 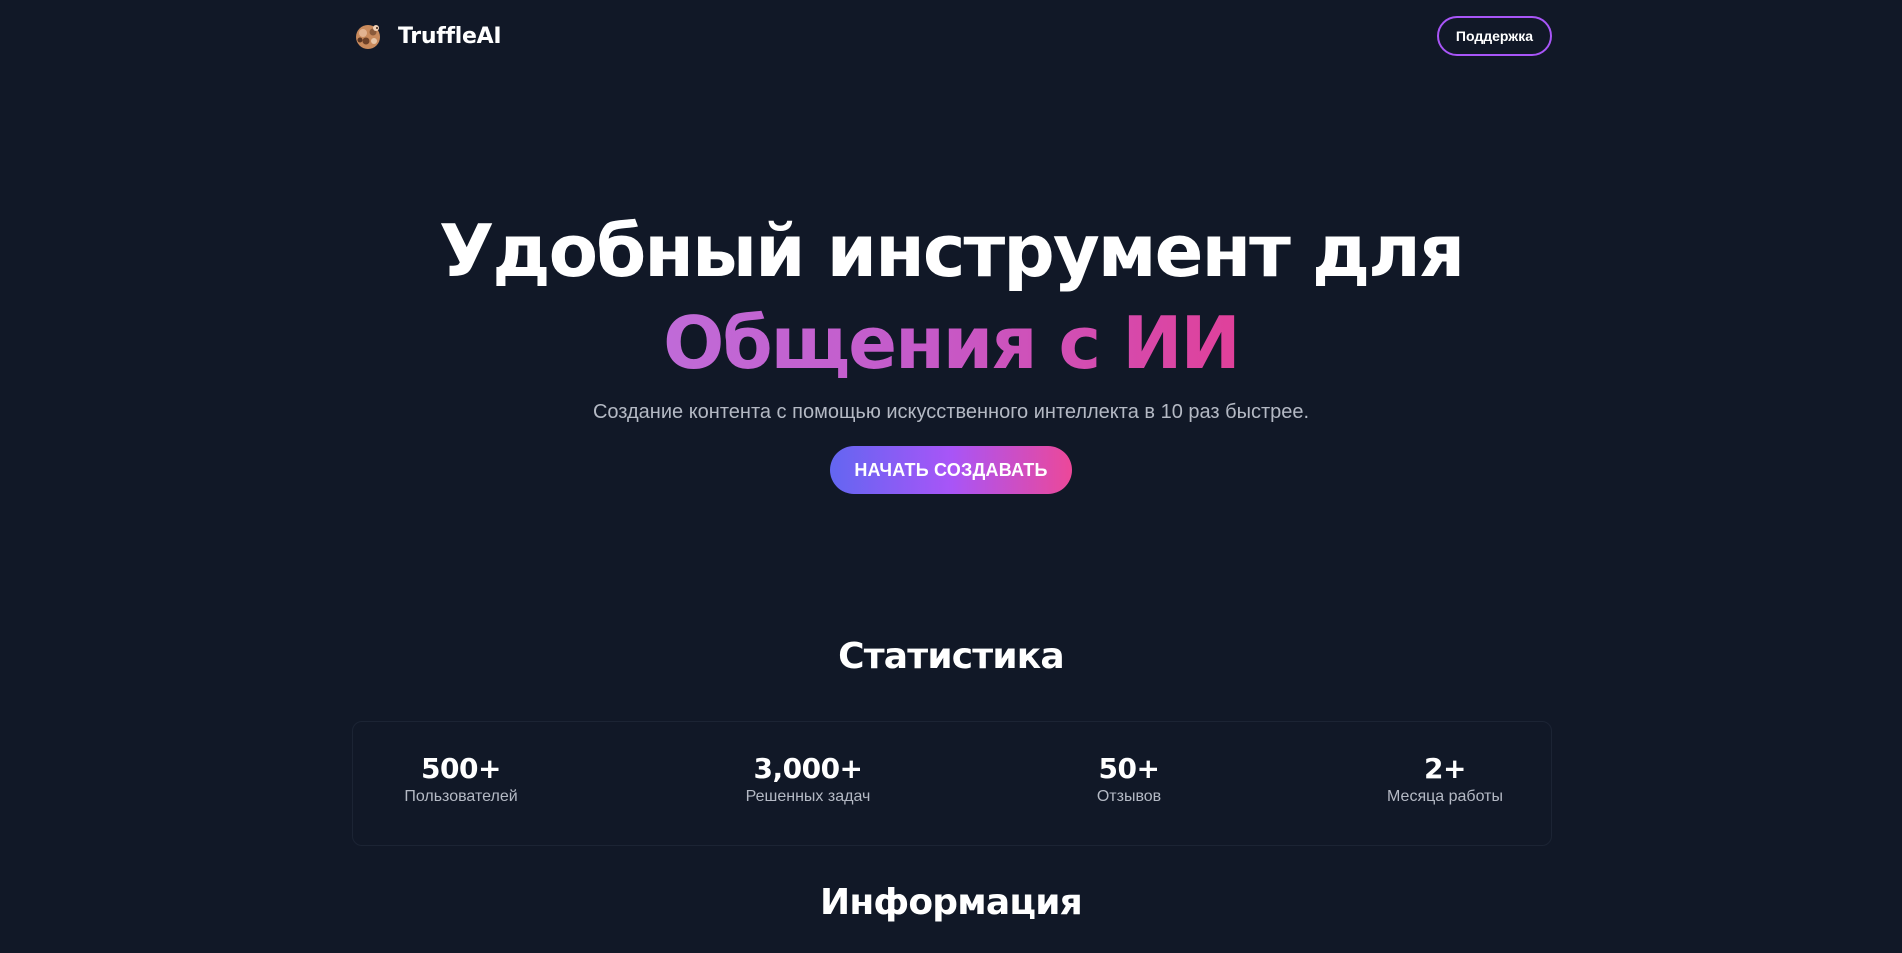 What do you see at coordinates (951, 902) in the screenshot?
I see `info-title: Информация` at bounding box center [951, 902].